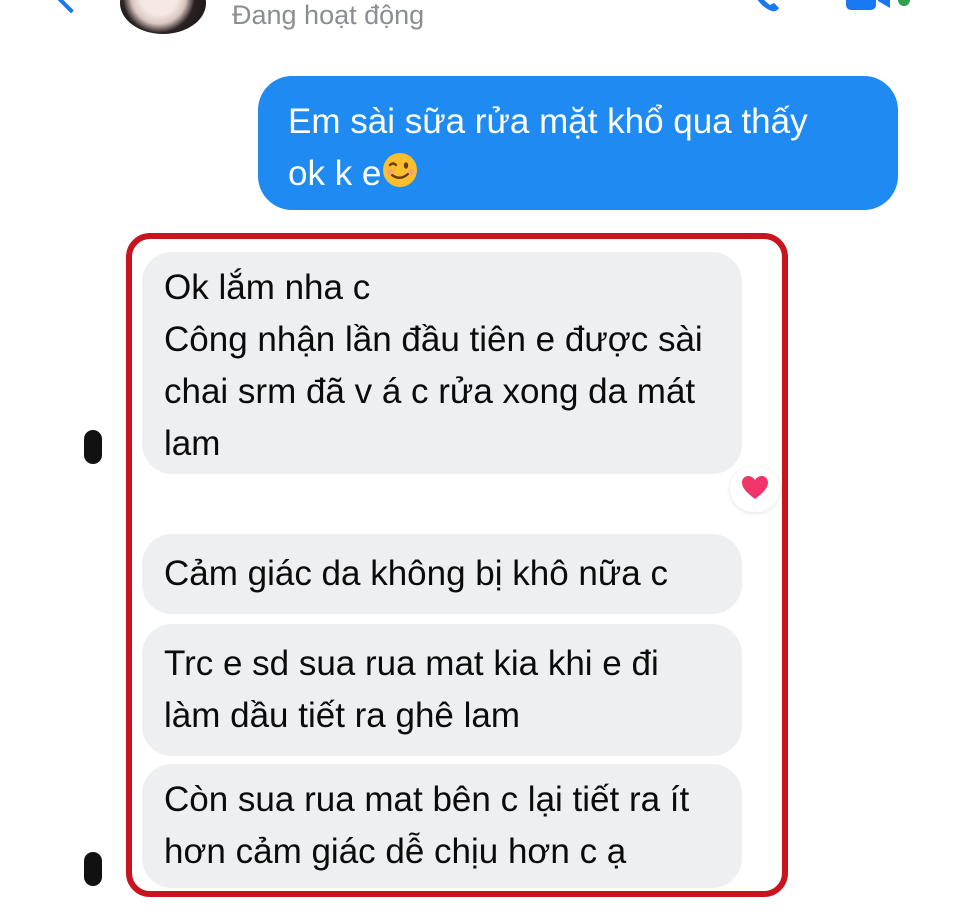 The image size is (960, 918). Describe the element at coordinates (548, 147) in the screenshot. I see `outgoing-message-text: Em sài sữa rửa mặt khổ qua thấy ok k e` at that location.